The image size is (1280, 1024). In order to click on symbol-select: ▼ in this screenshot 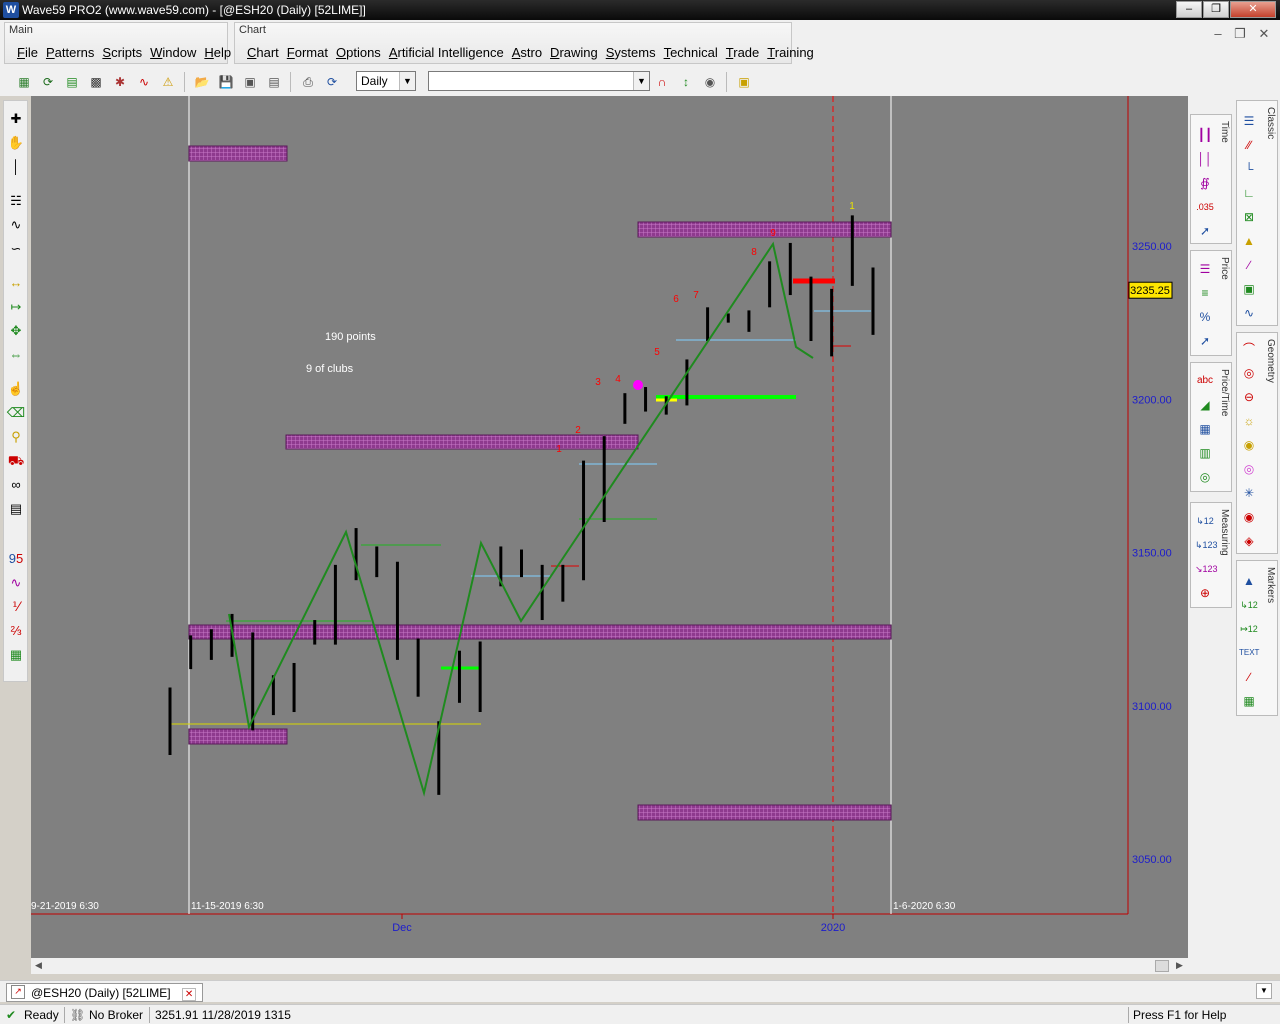, I will do `click(539, 81)`.